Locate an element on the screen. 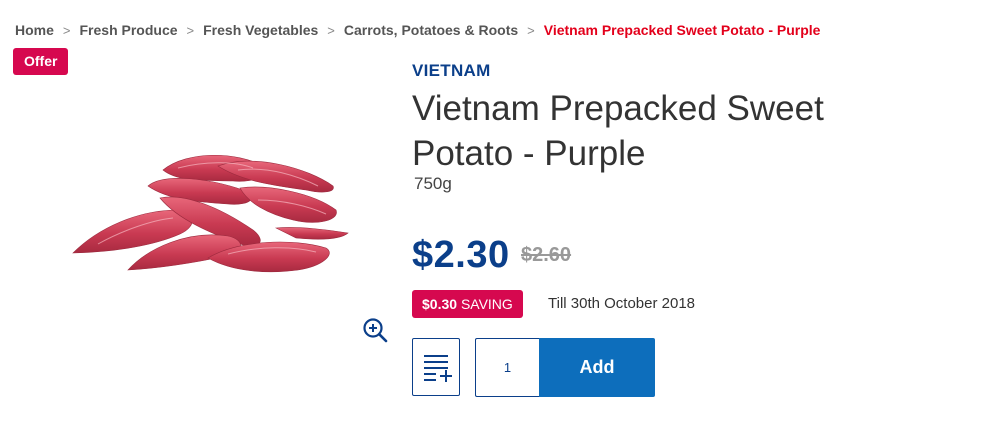 This screenshot has height=425, width=991. zoom-in-icon is located at coordinates (375, 330).